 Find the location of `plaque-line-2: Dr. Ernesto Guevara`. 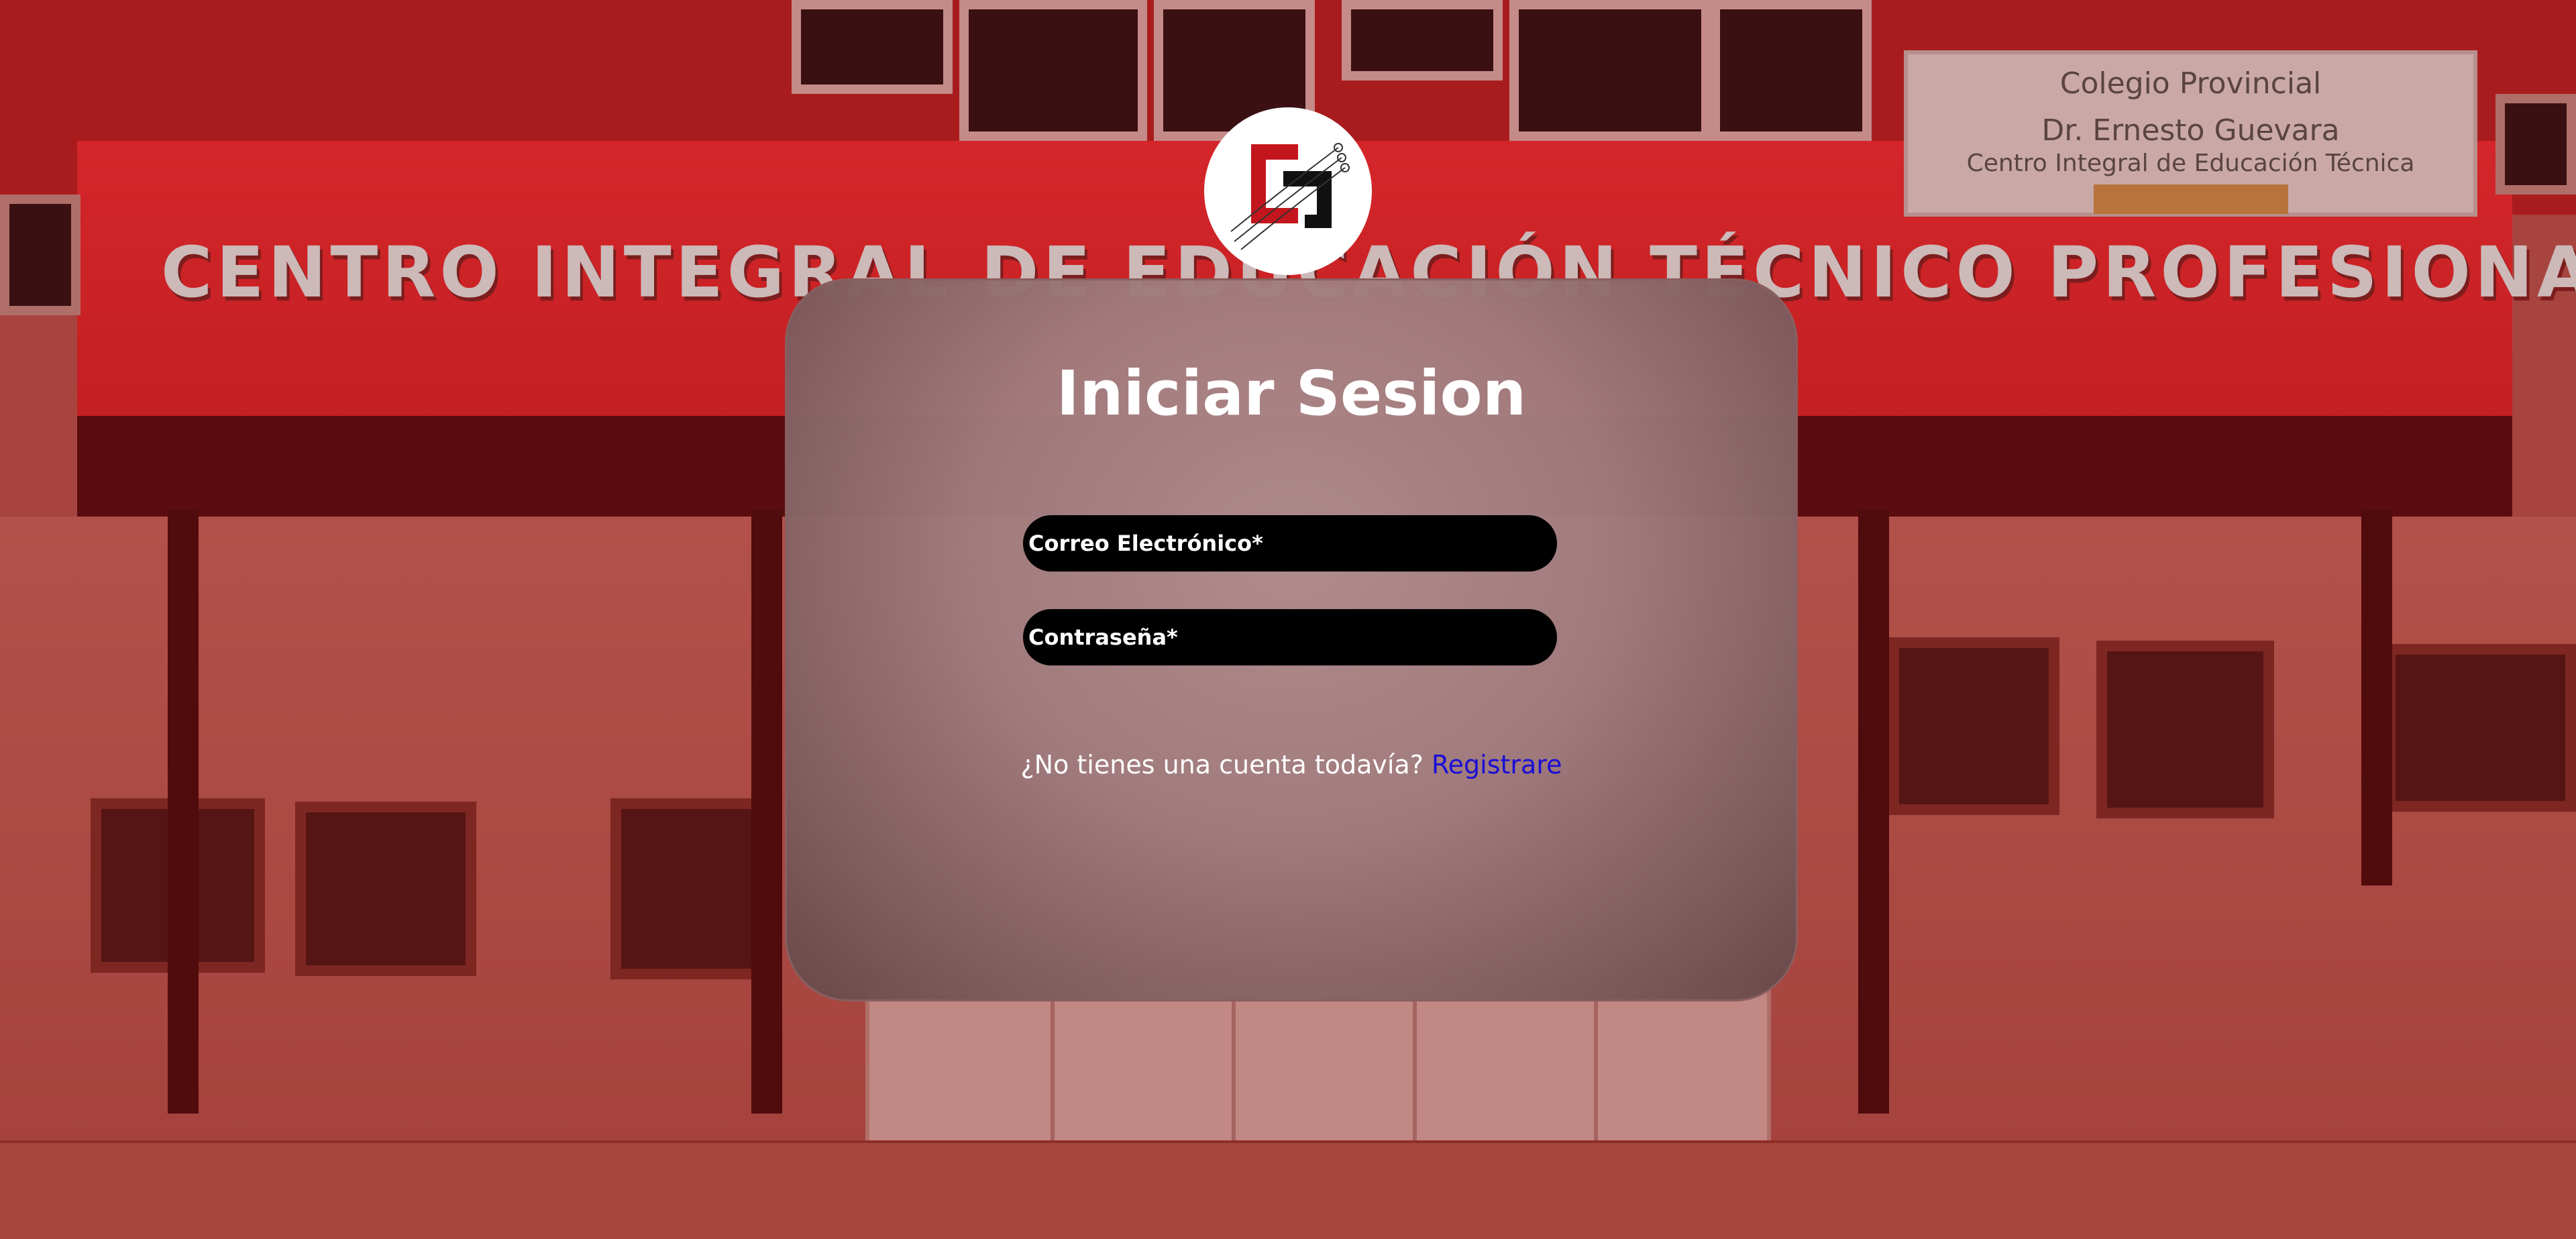

plaque-line-2: Dr. Ernesto Guevara is located at coordinates (2190, 130).